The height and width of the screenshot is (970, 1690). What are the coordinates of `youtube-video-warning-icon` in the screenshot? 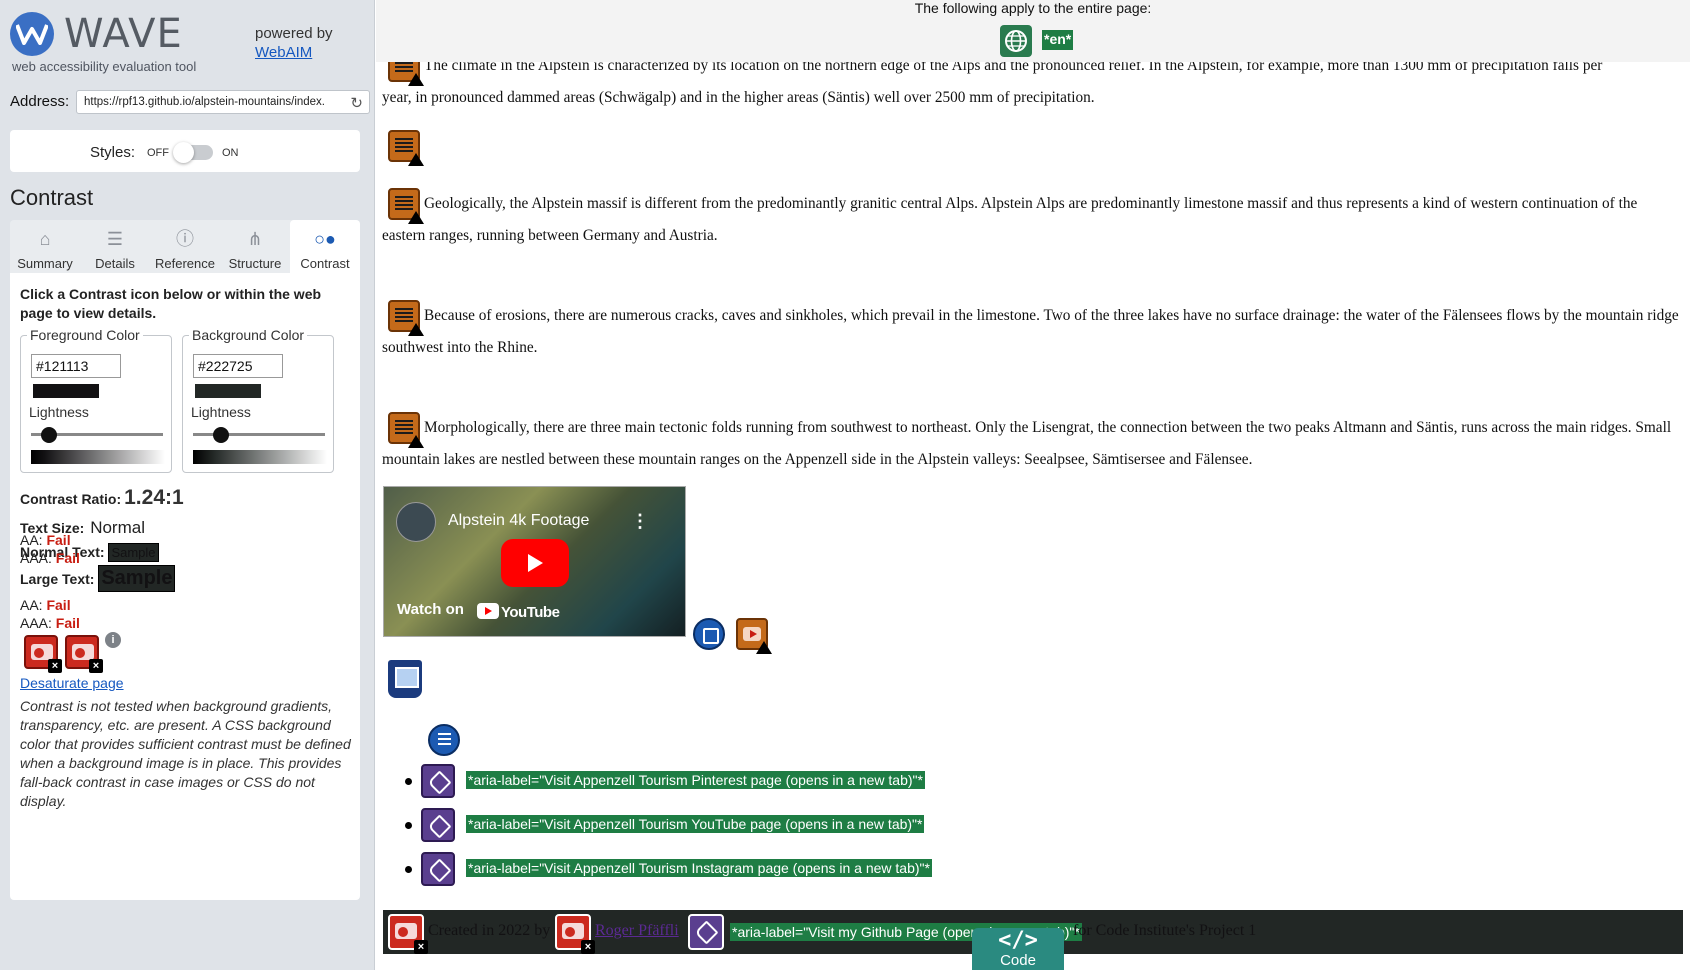 It's located at (754, 636).